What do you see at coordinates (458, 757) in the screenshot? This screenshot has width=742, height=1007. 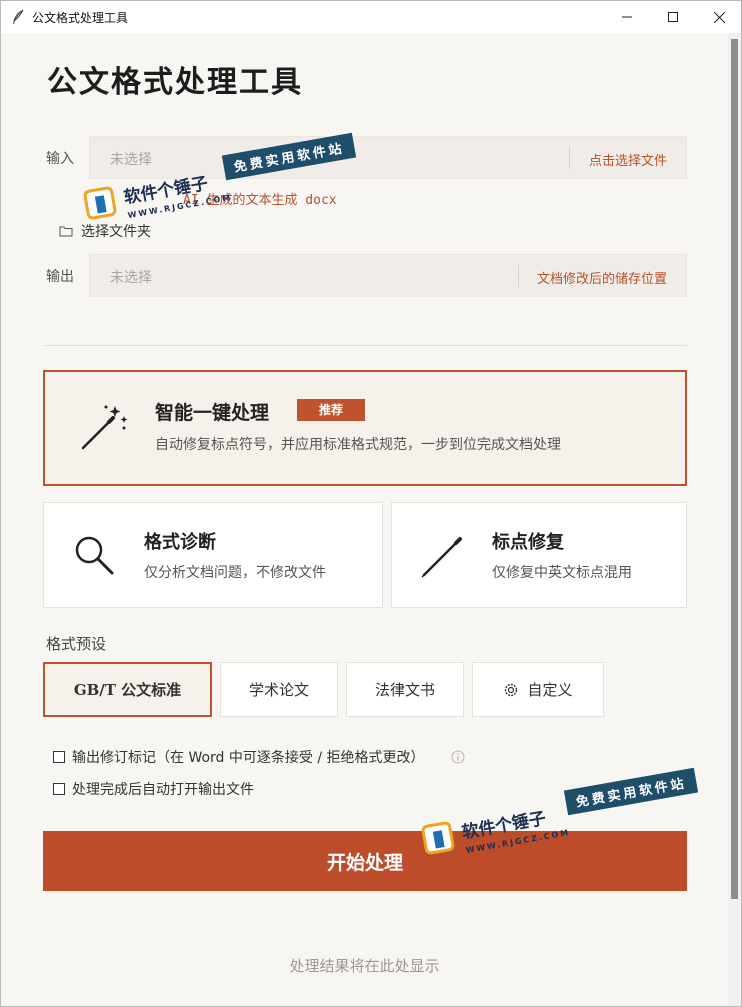 I see `info-icon` at bounding box center [458, 757].